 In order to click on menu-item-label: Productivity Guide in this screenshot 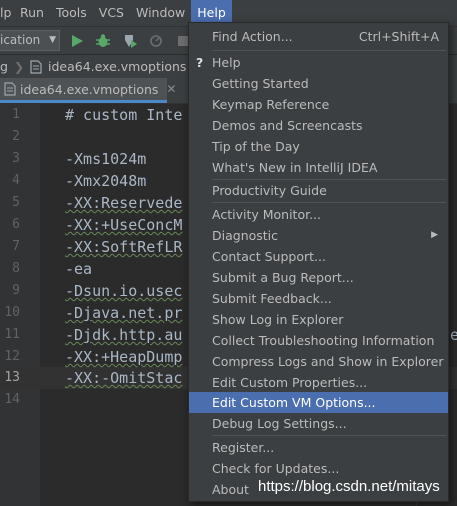, I will do `click(269, 190)`.